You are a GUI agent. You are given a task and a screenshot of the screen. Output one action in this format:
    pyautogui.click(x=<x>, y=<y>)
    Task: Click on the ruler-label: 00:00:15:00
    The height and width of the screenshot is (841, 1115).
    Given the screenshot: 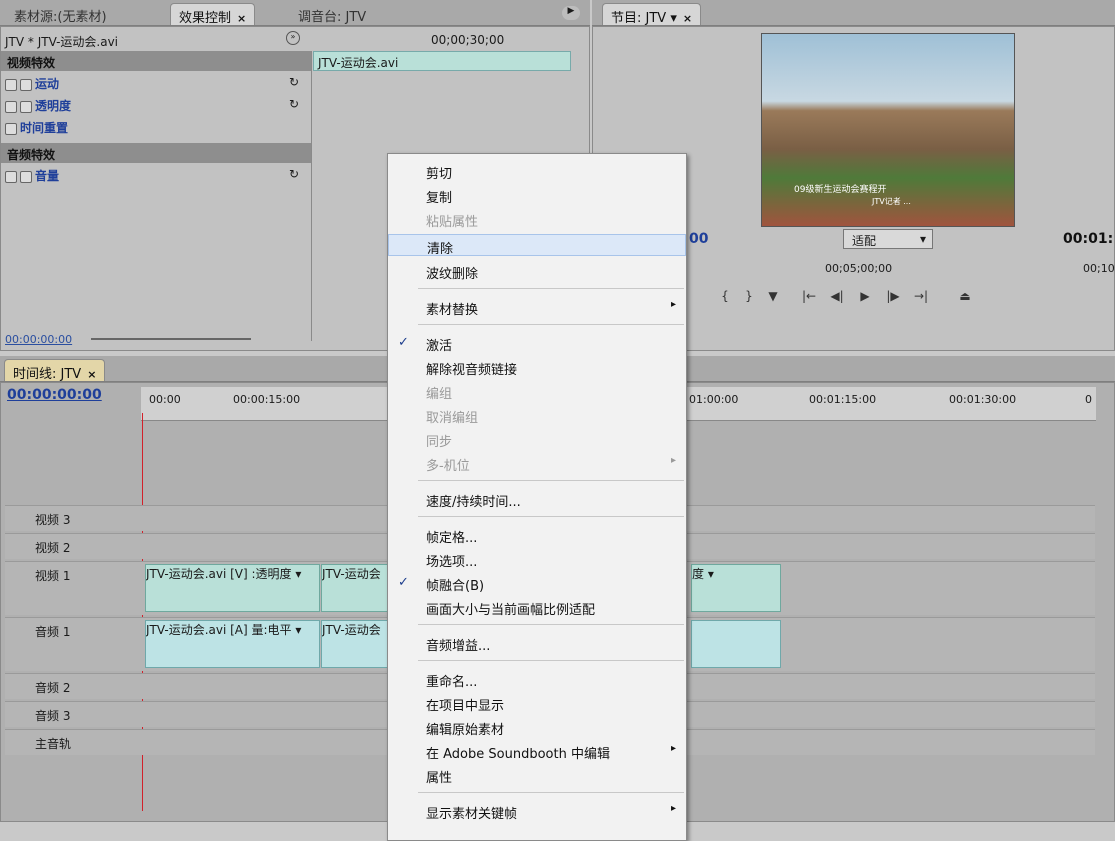 What is the action you would take?
    pyautogui.click(x=267, y=399)
    